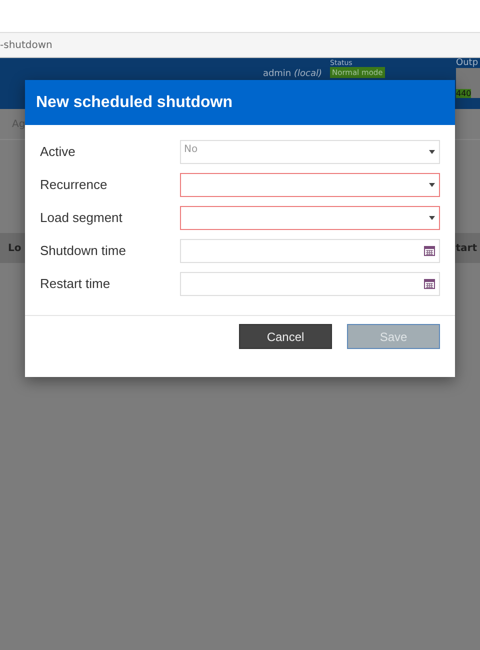  Describe the element at coordinates (292, 74) in the screenshot. I see `user-label: admin (local)` at that location.